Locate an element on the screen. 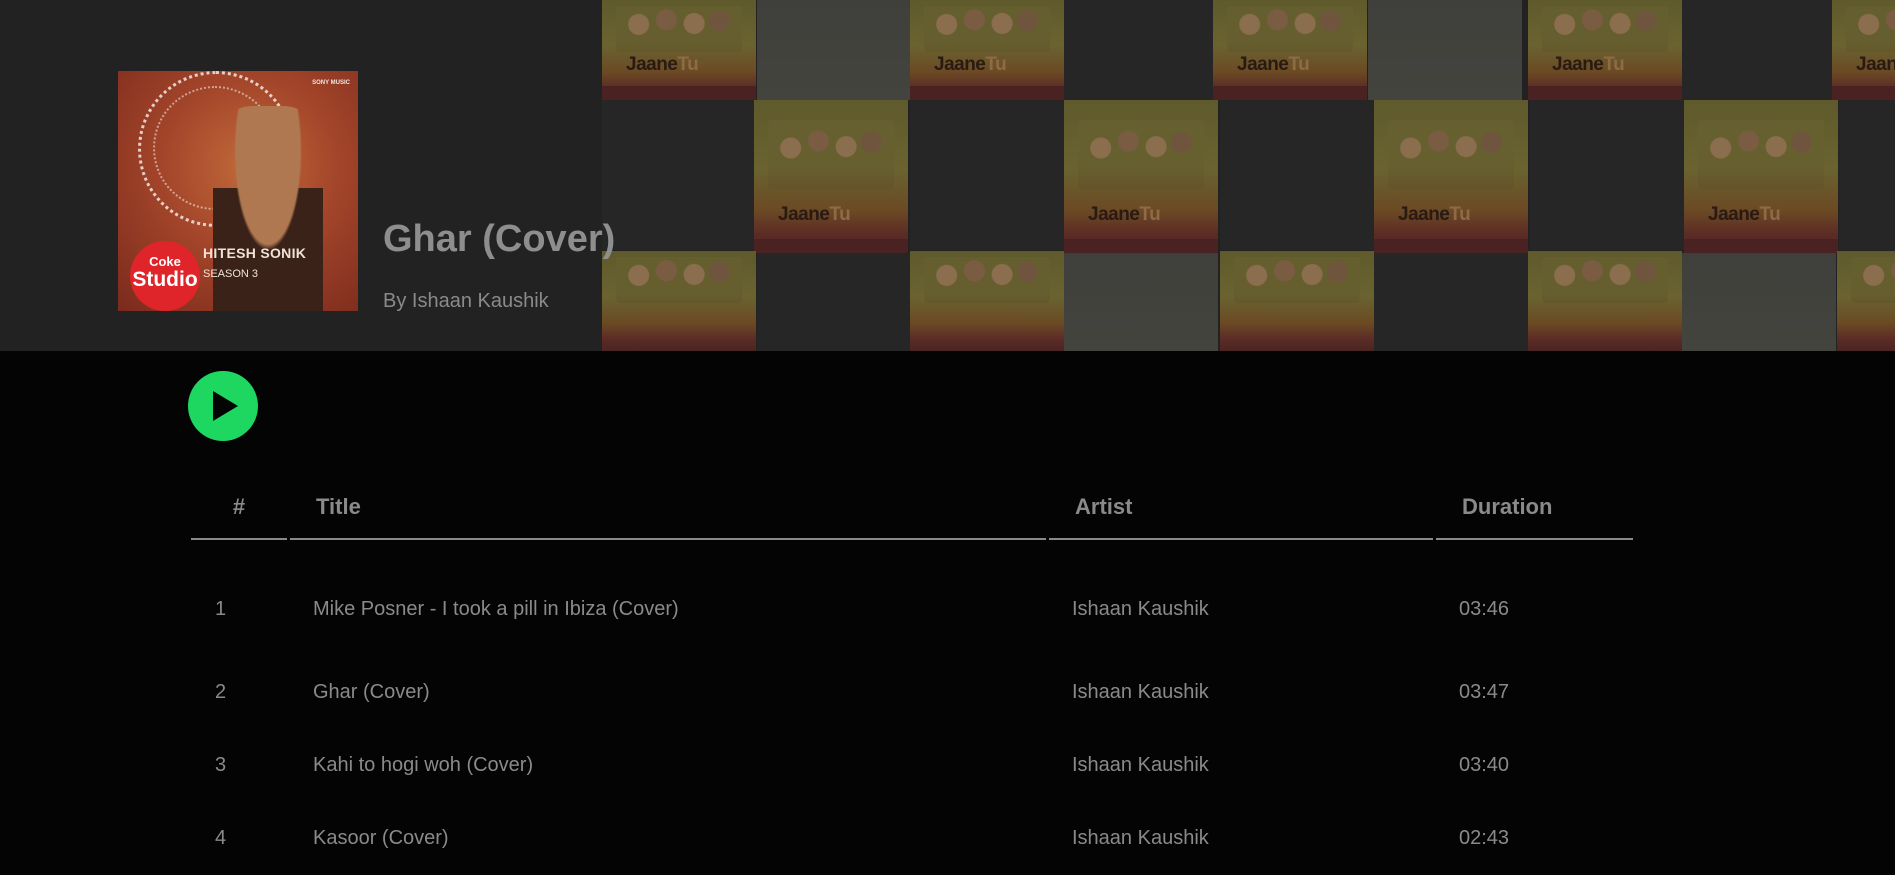  play-icon is located at coordinates (225, 406).